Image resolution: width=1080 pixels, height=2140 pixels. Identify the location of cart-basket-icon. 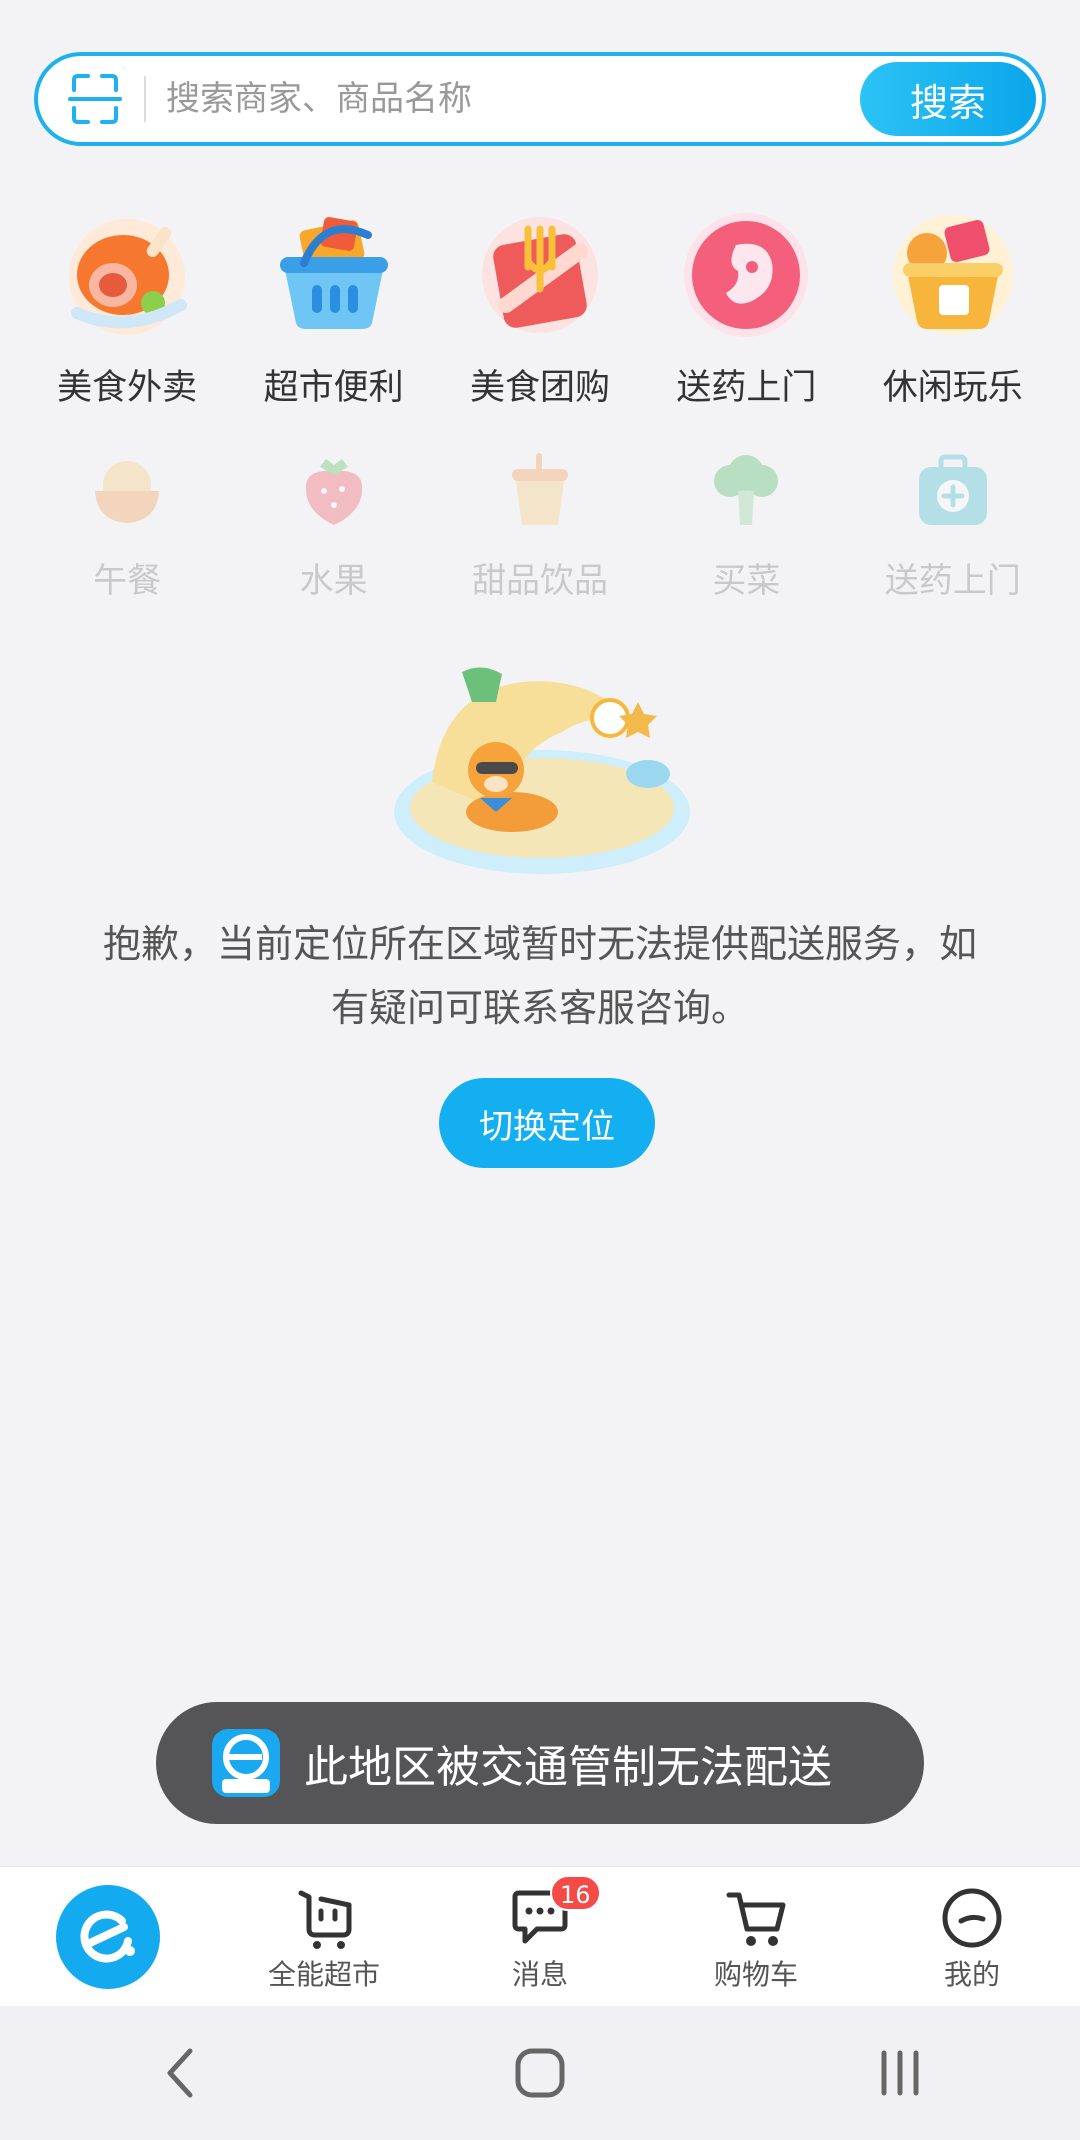
(325, 1919).